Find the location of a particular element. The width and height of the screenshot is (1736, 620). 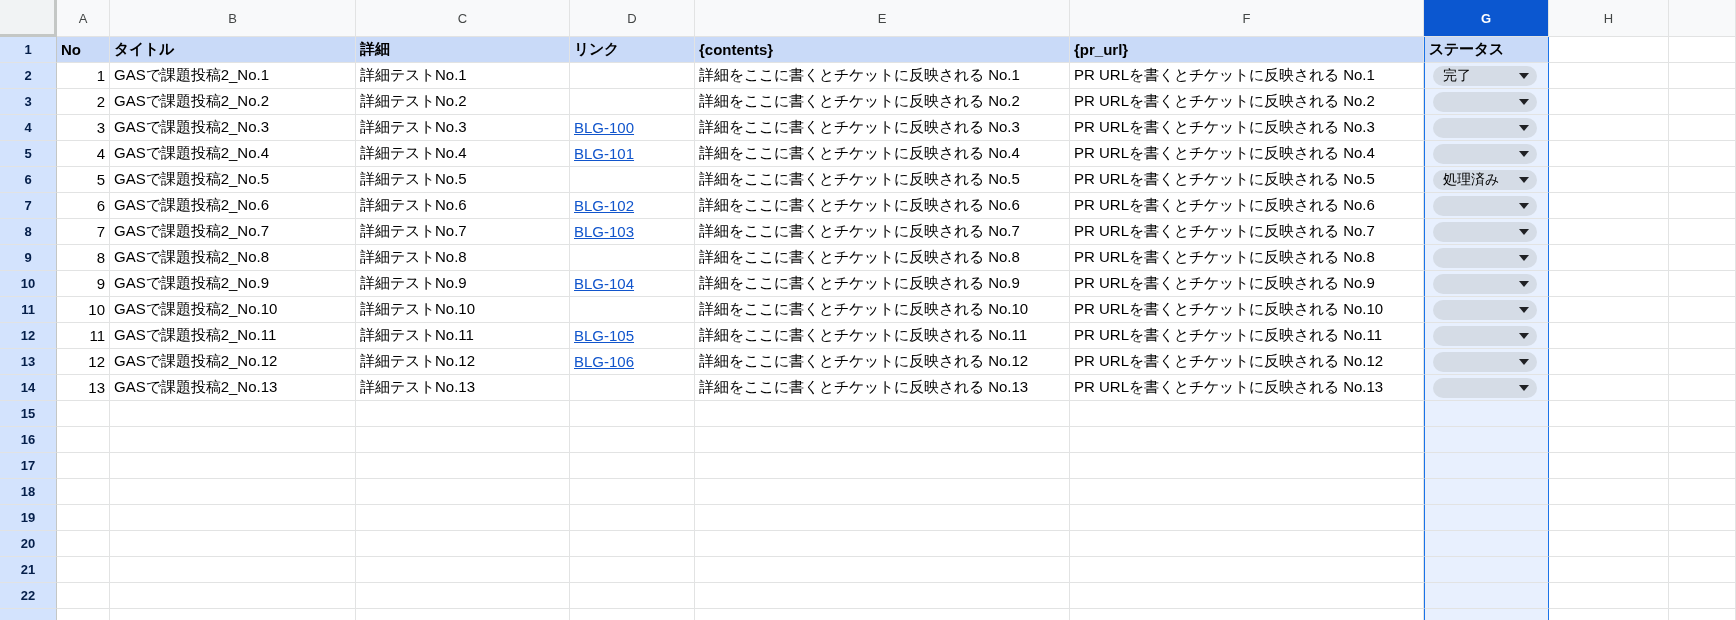

table-cell: GASで課題投稿2_No.4 is located at coordinates (233, 154).